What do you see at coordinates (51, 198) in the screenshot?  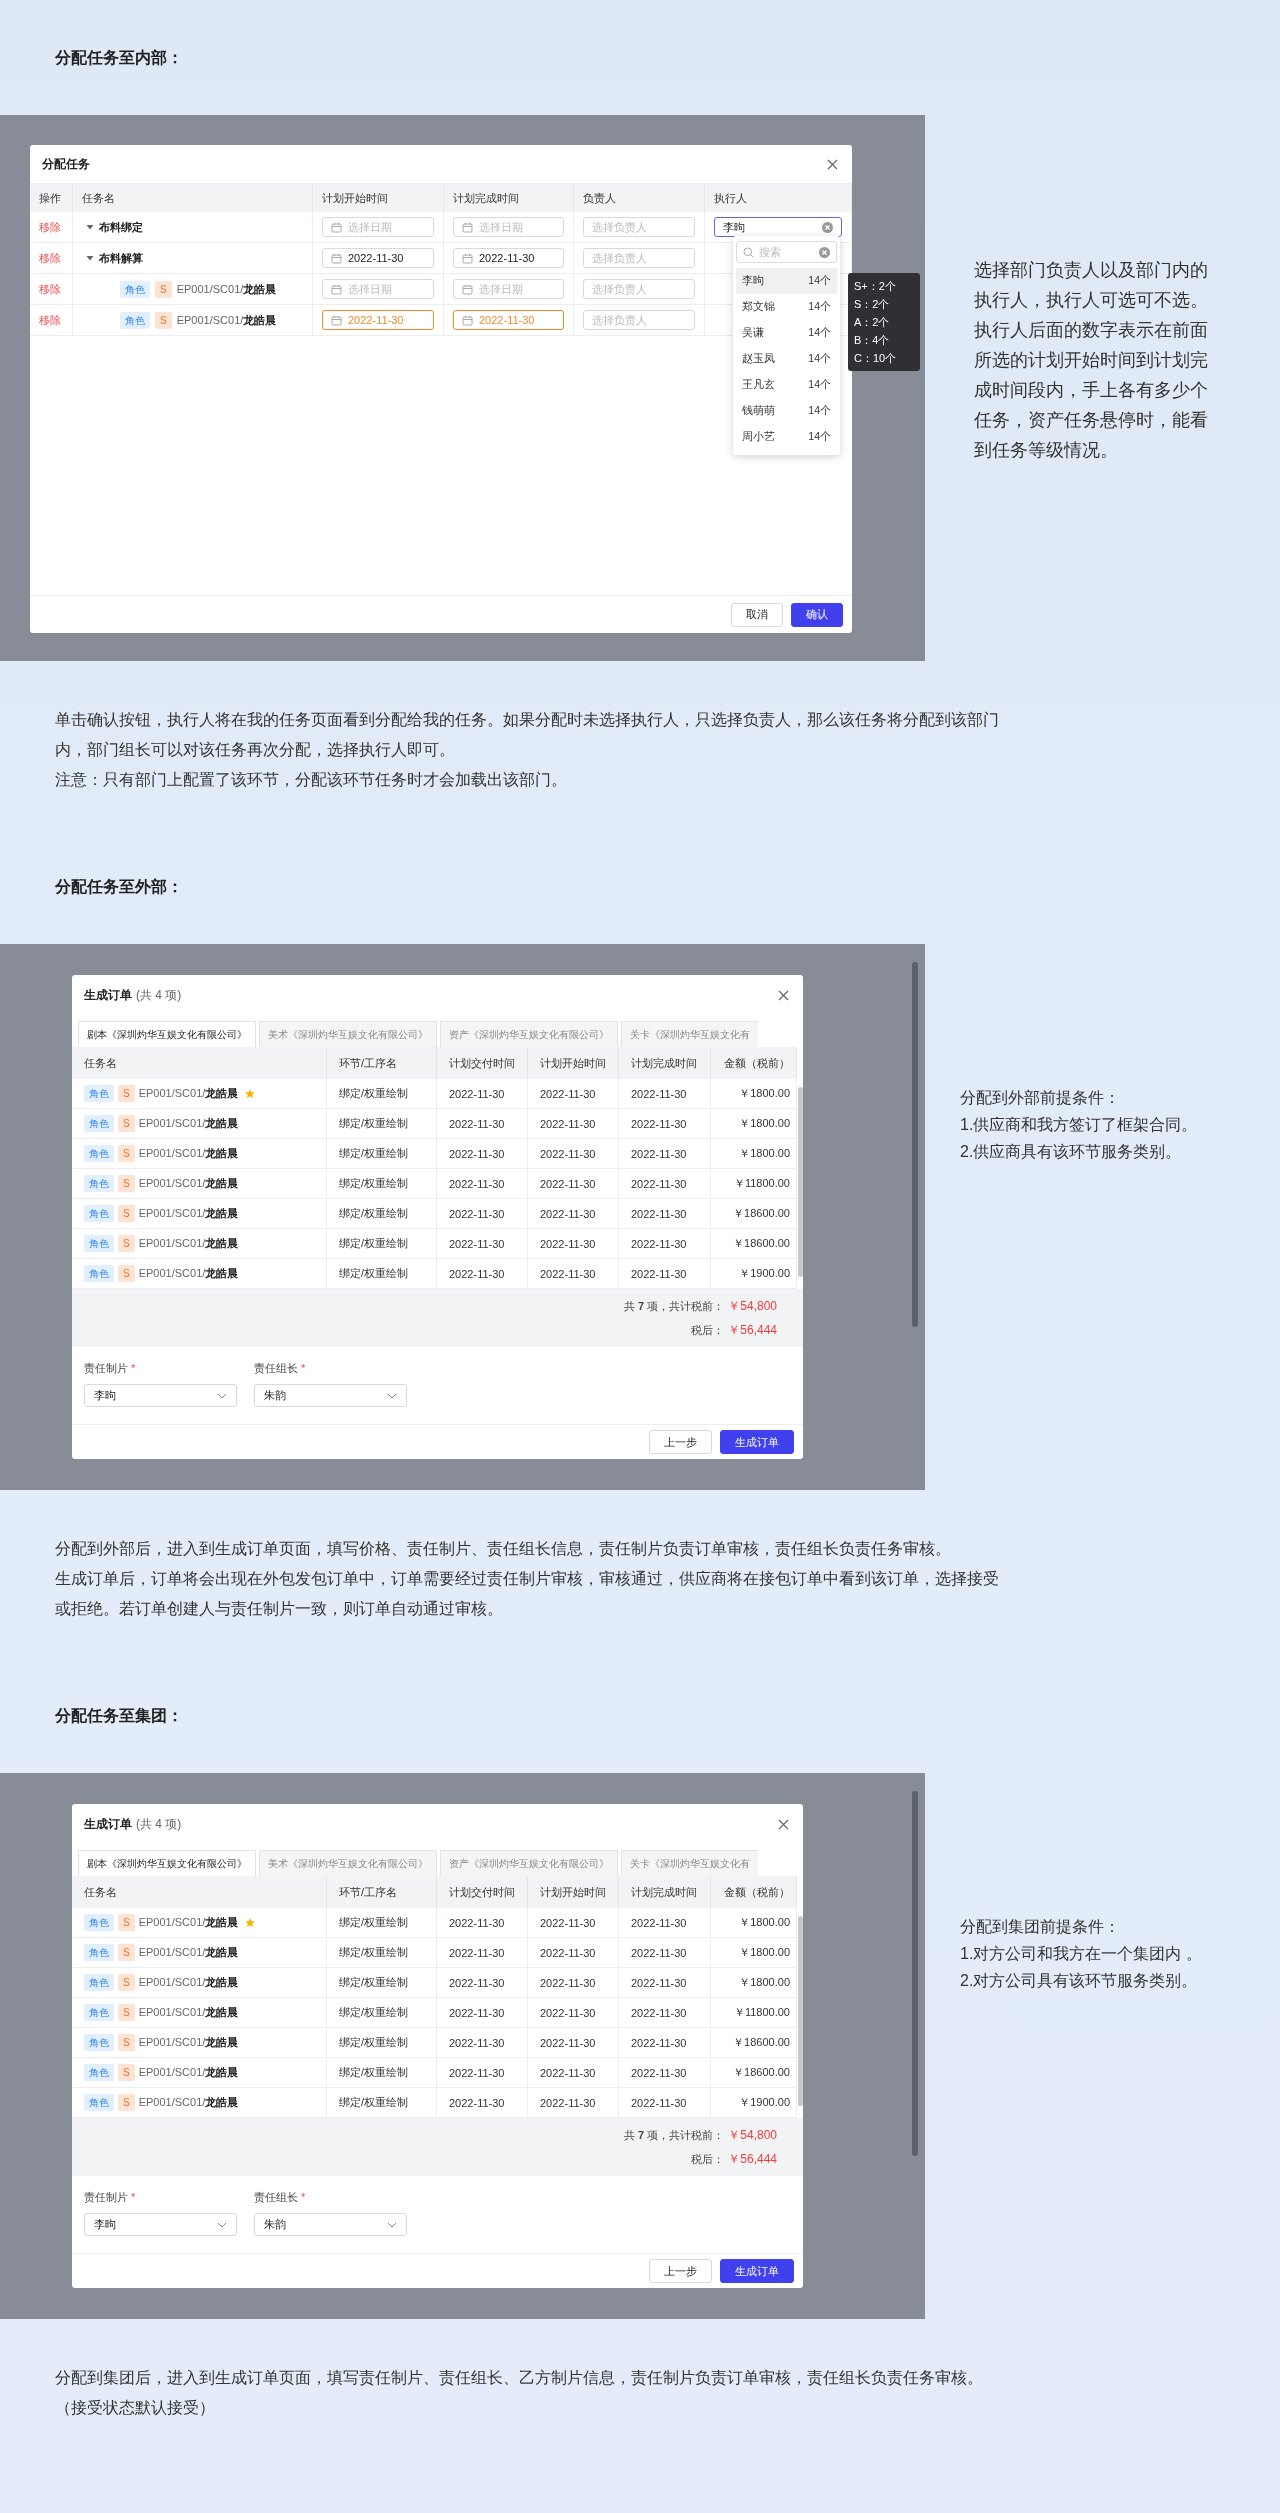 I see `column-header: 操作` at bounding box center [51, 198].